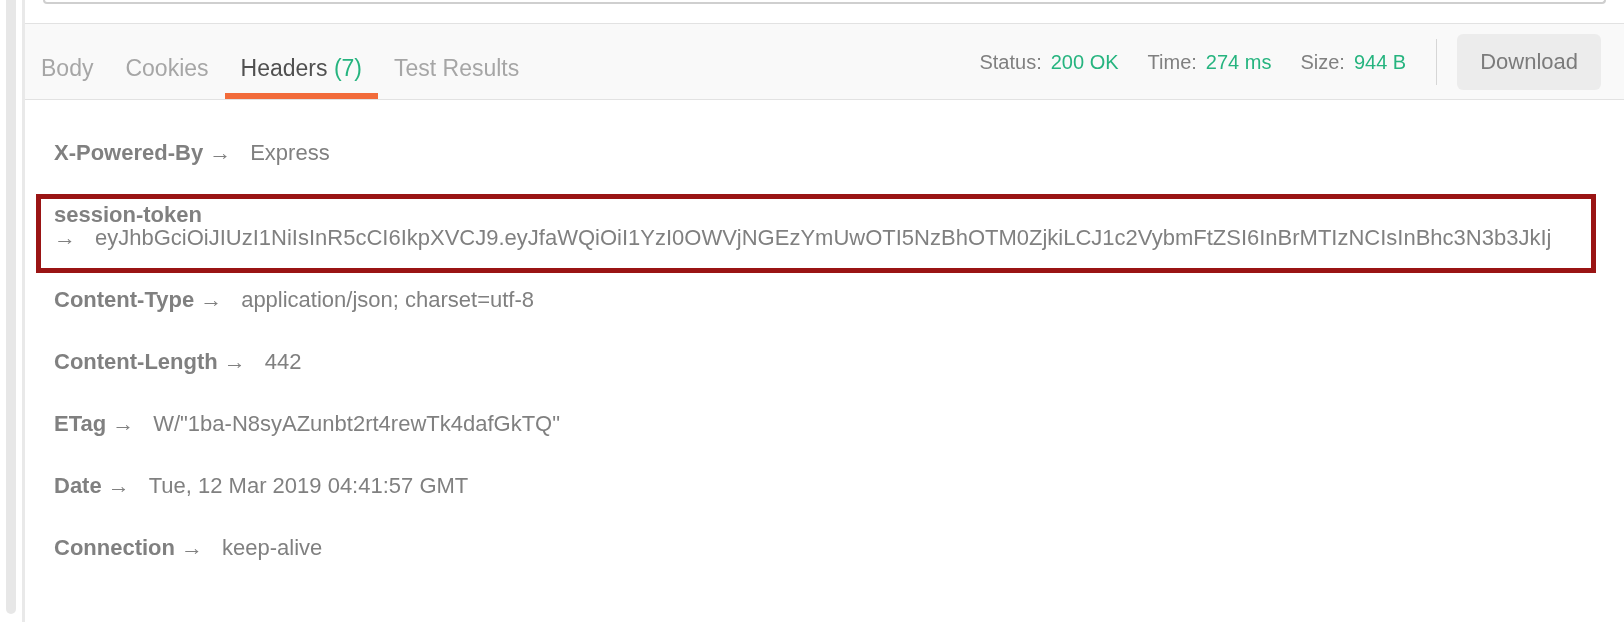 The height and width of the screenshot is (622, 1624). I want to click on stat-label: Time:, so click(1172, 62).